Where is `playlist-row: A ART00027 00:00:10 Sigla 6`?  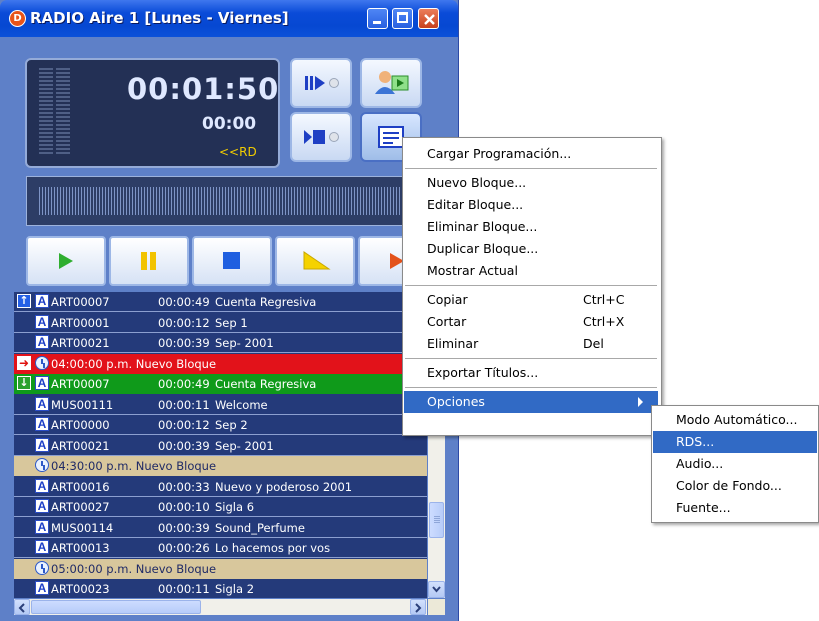
playlist-row: A ART00027 00:00:10 Sigla 6 is located at coordinates (220, 507).